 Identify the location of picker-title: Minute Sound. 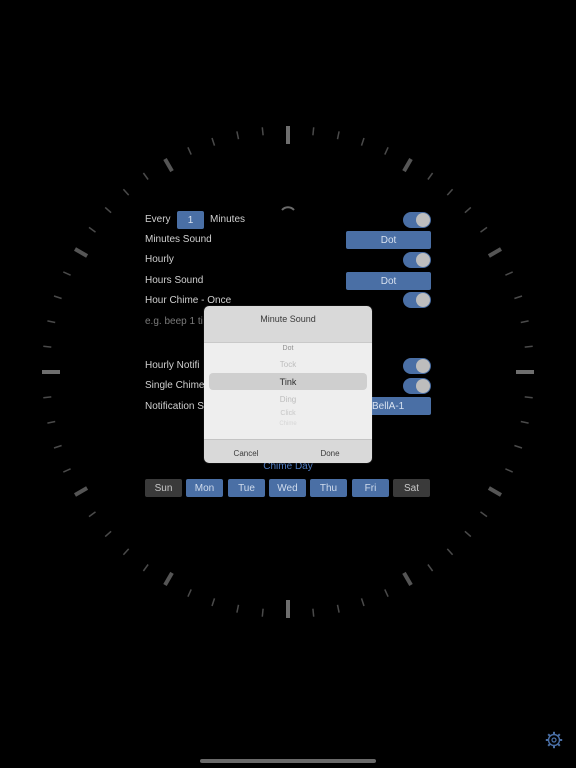
(288, 319).